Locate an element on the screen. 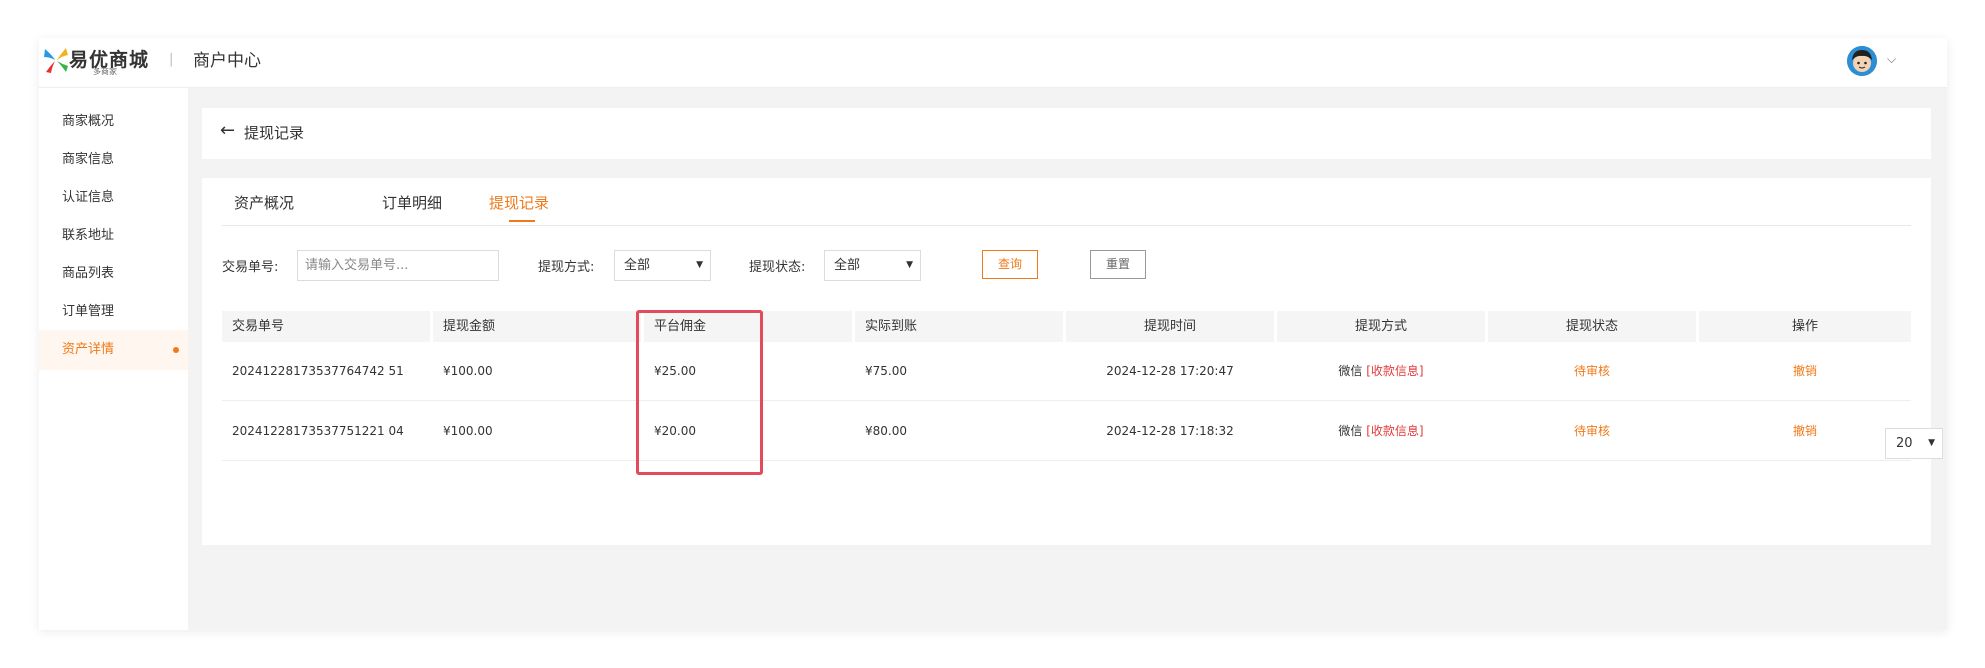 This screenshot has height=668, width=1985. active-tab-underline is located at coordinates (522, 221).